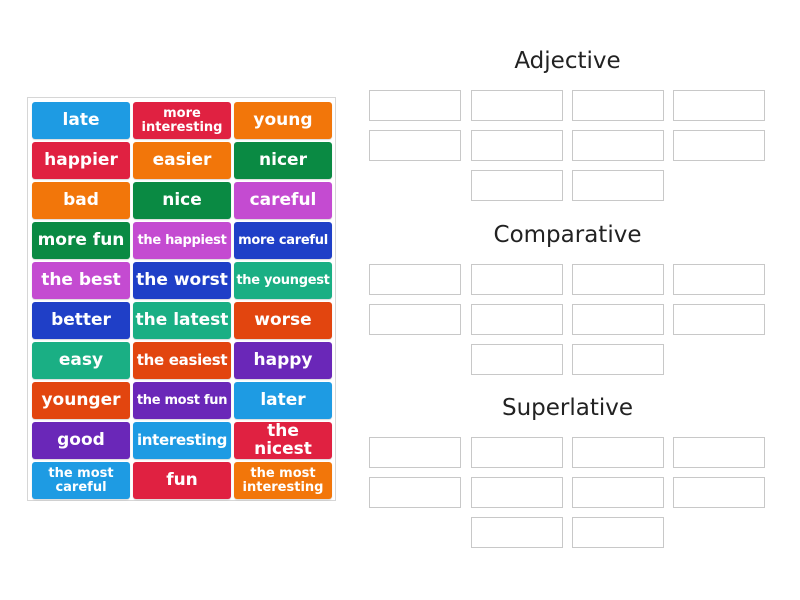 This screenshot has width=800, height=600. What do you see at coordinates (81, 320) in the screenshot?
I see `word-tile: better` at bounding box center [81, 320].